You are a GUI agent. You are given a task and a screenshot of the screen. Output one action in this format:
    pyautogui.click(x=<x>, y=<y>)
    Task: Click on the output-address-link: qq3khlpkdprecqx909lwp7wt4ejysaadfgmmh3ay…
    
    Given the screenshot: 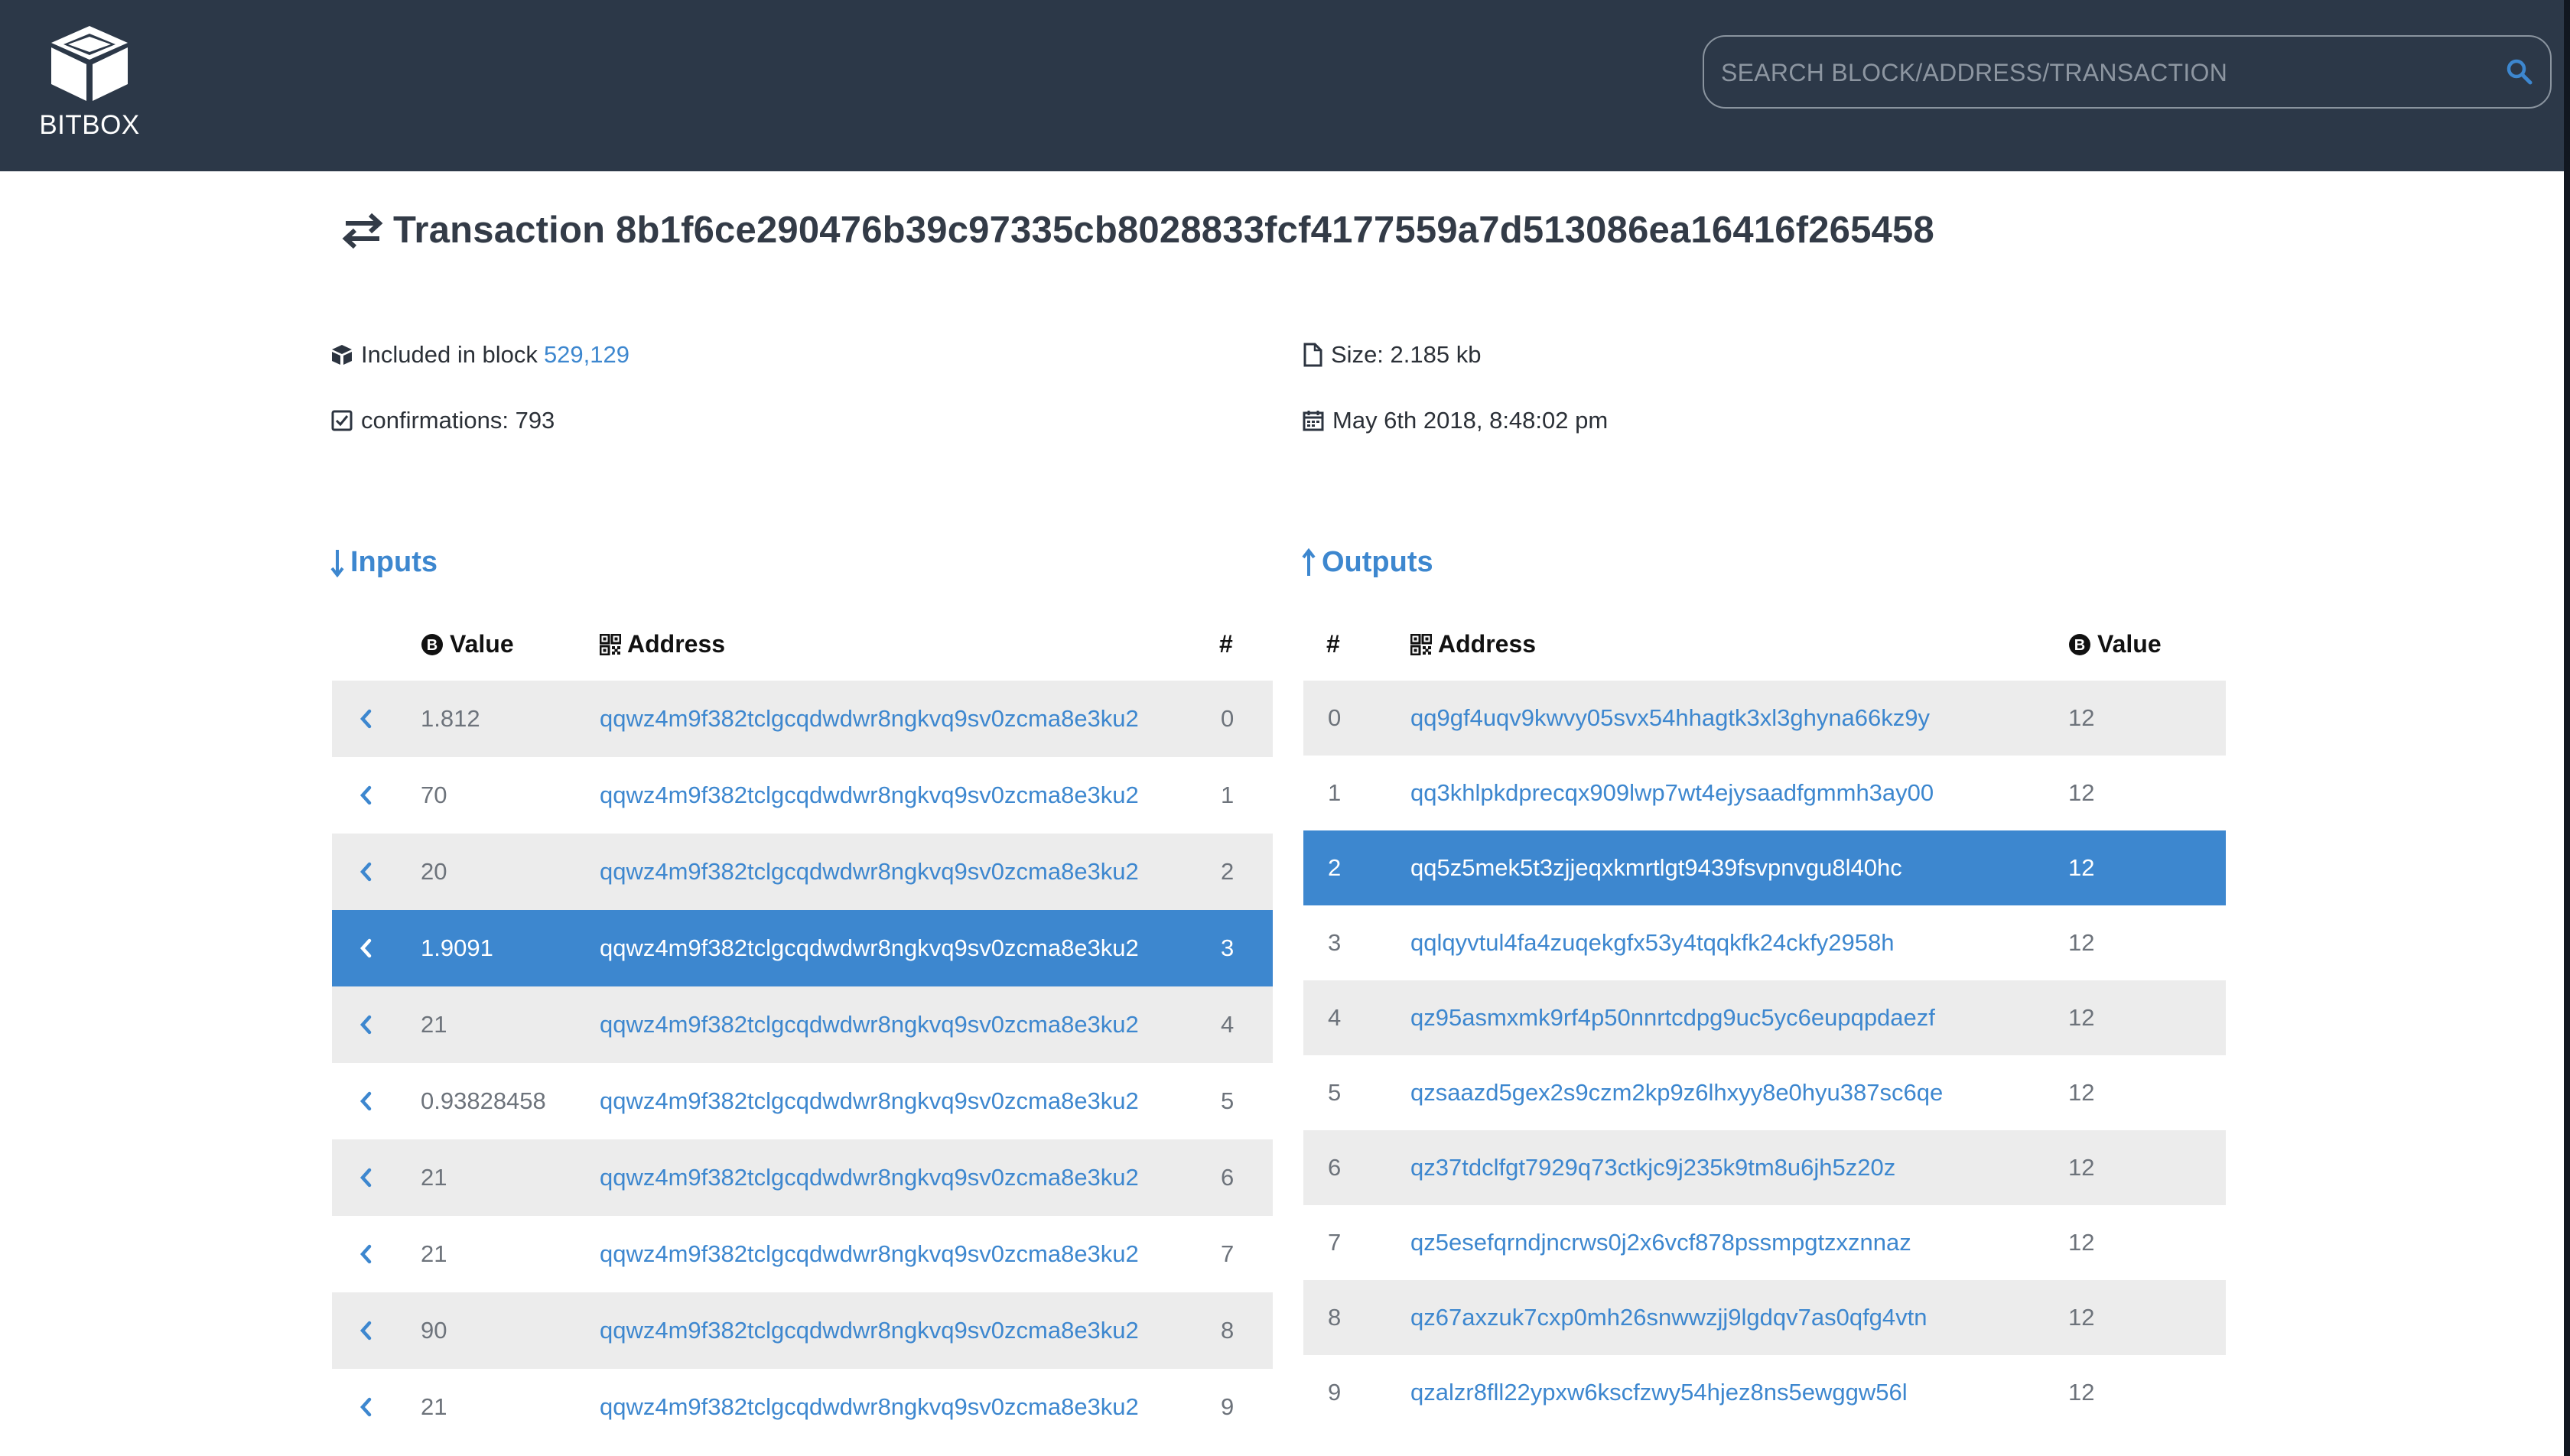 What is the action you would take?
    pyautogui.click(x=1672, y=793)
    